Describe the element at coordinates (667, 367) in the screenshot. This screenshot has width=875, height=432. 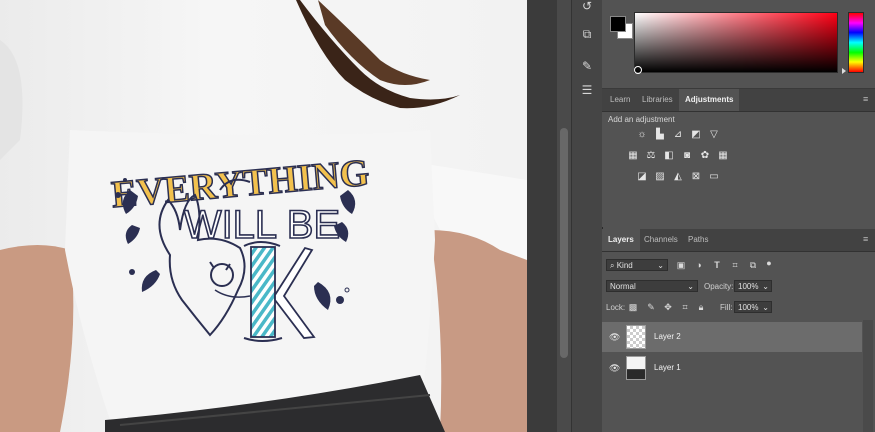
I see `layer-name: Layer 1` at that location.